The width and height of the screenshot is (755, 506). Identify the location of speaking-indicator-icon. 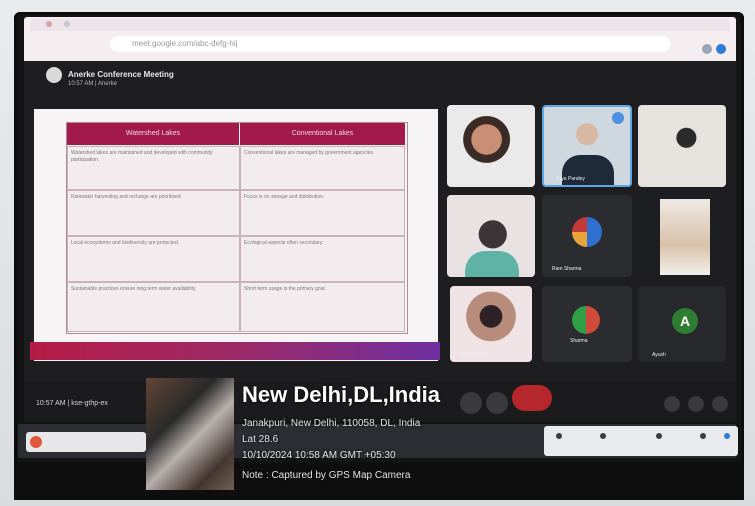
(618, 118).